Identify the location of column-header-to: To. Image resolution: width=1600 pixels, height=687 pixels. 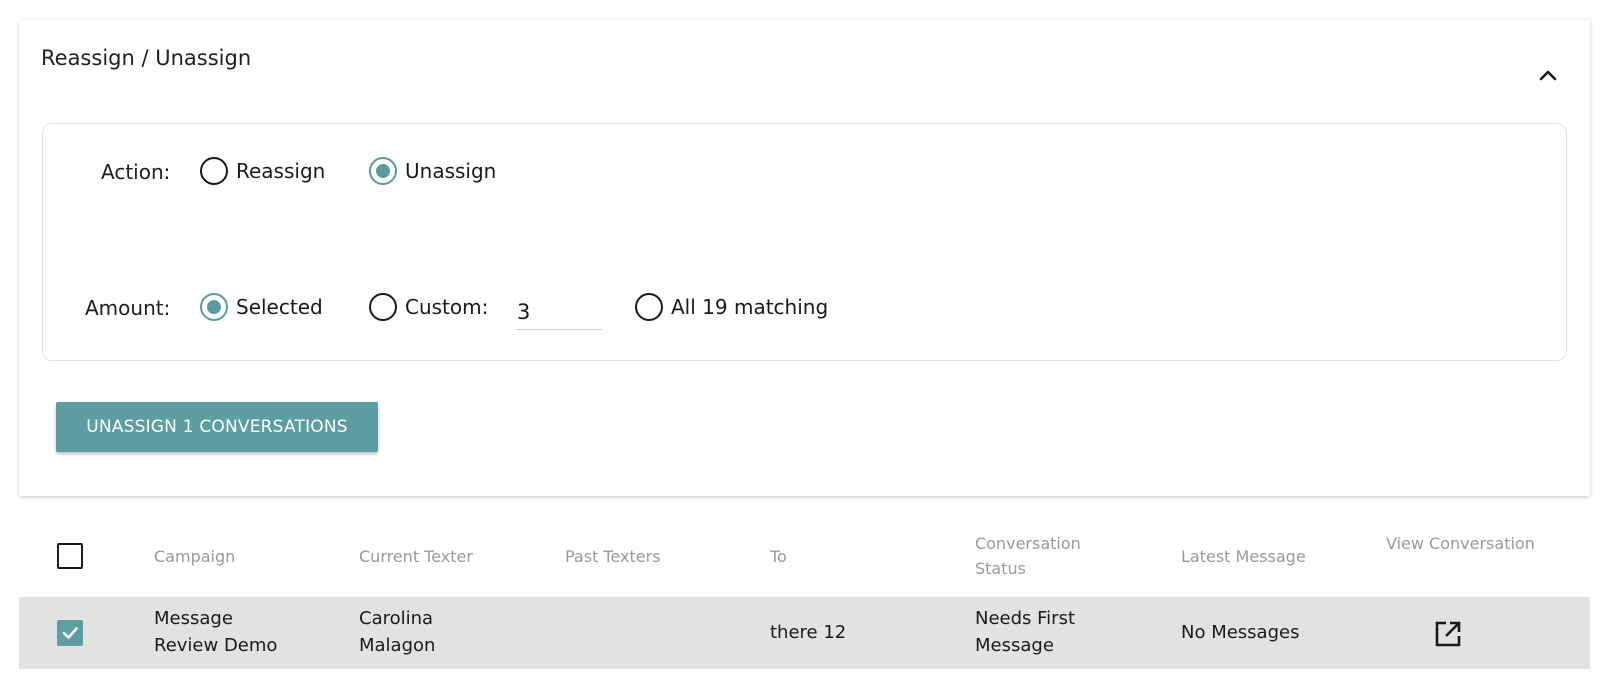
(778, 556).